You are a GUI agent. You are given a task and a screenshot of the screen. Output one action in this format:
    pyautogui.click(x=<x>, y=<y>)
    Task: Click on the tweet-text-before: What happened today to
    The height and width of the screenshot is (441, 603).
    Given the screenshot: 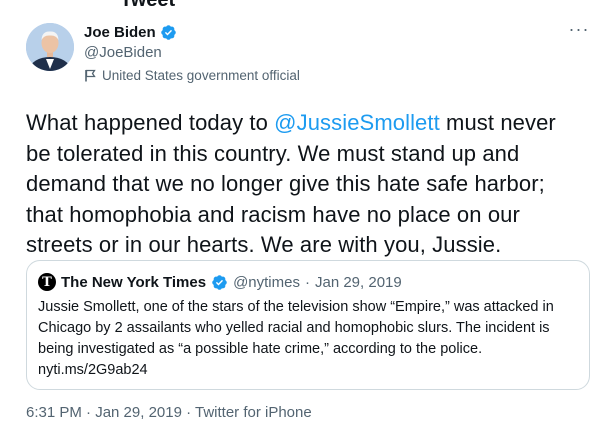 What is the action you would take?
    pyautogui.click(x=150, y=122)
    